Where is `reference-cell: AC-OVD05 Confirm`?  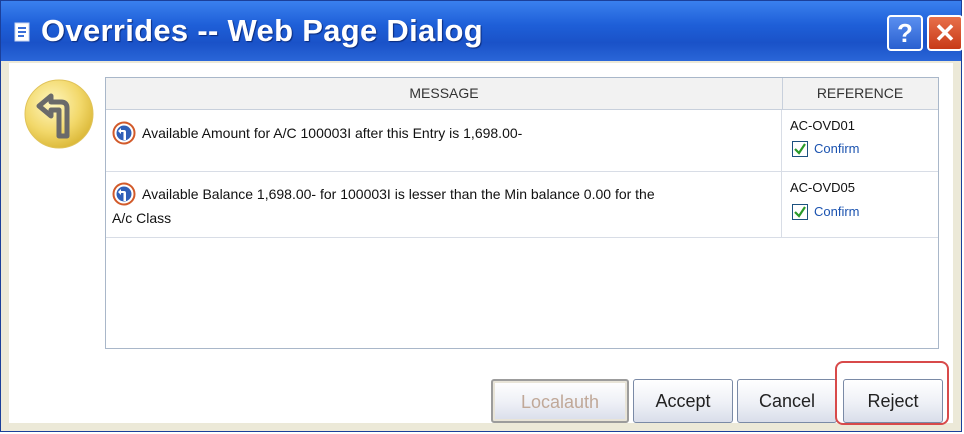
reference-cell: AC-OVD05 Confirm is located at coordinates (860, 204).